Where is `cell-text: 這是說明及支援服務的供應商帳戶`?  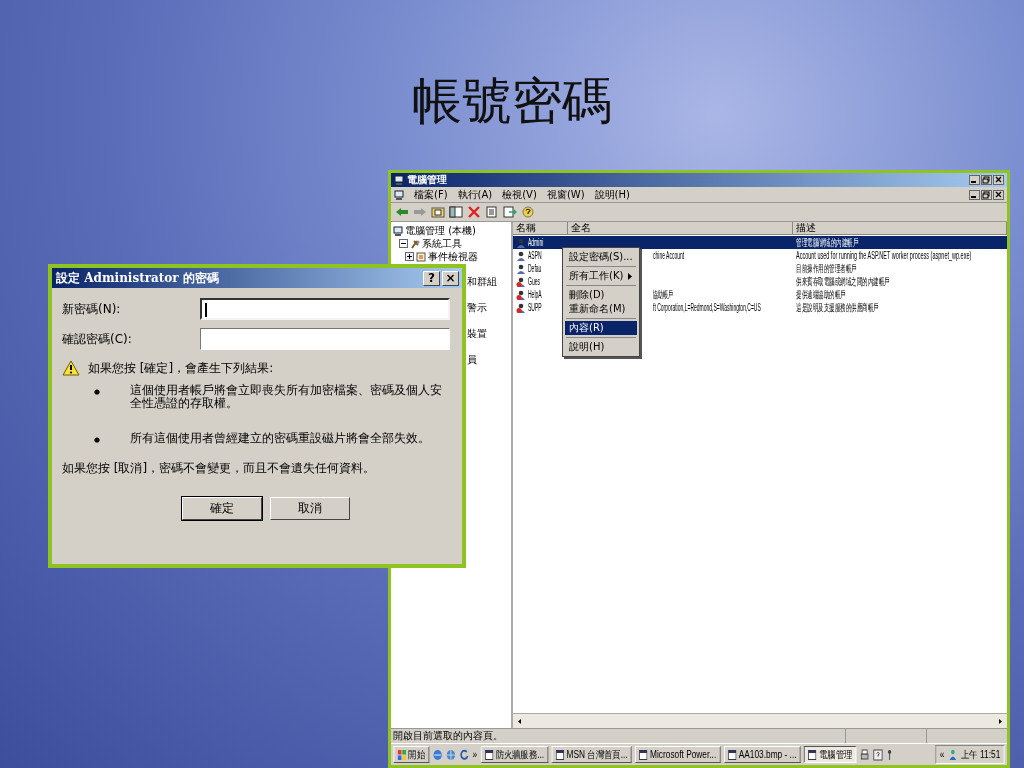 cell-text: 這是說明及支援服務的供應商帳戶 is located at coordinates (837, 307).